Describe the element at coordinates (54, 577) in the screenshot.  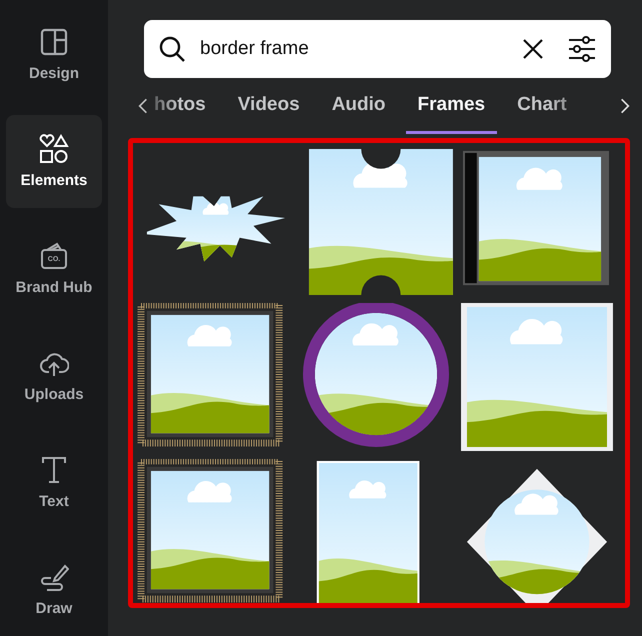
I see `pen-icon` at that location.